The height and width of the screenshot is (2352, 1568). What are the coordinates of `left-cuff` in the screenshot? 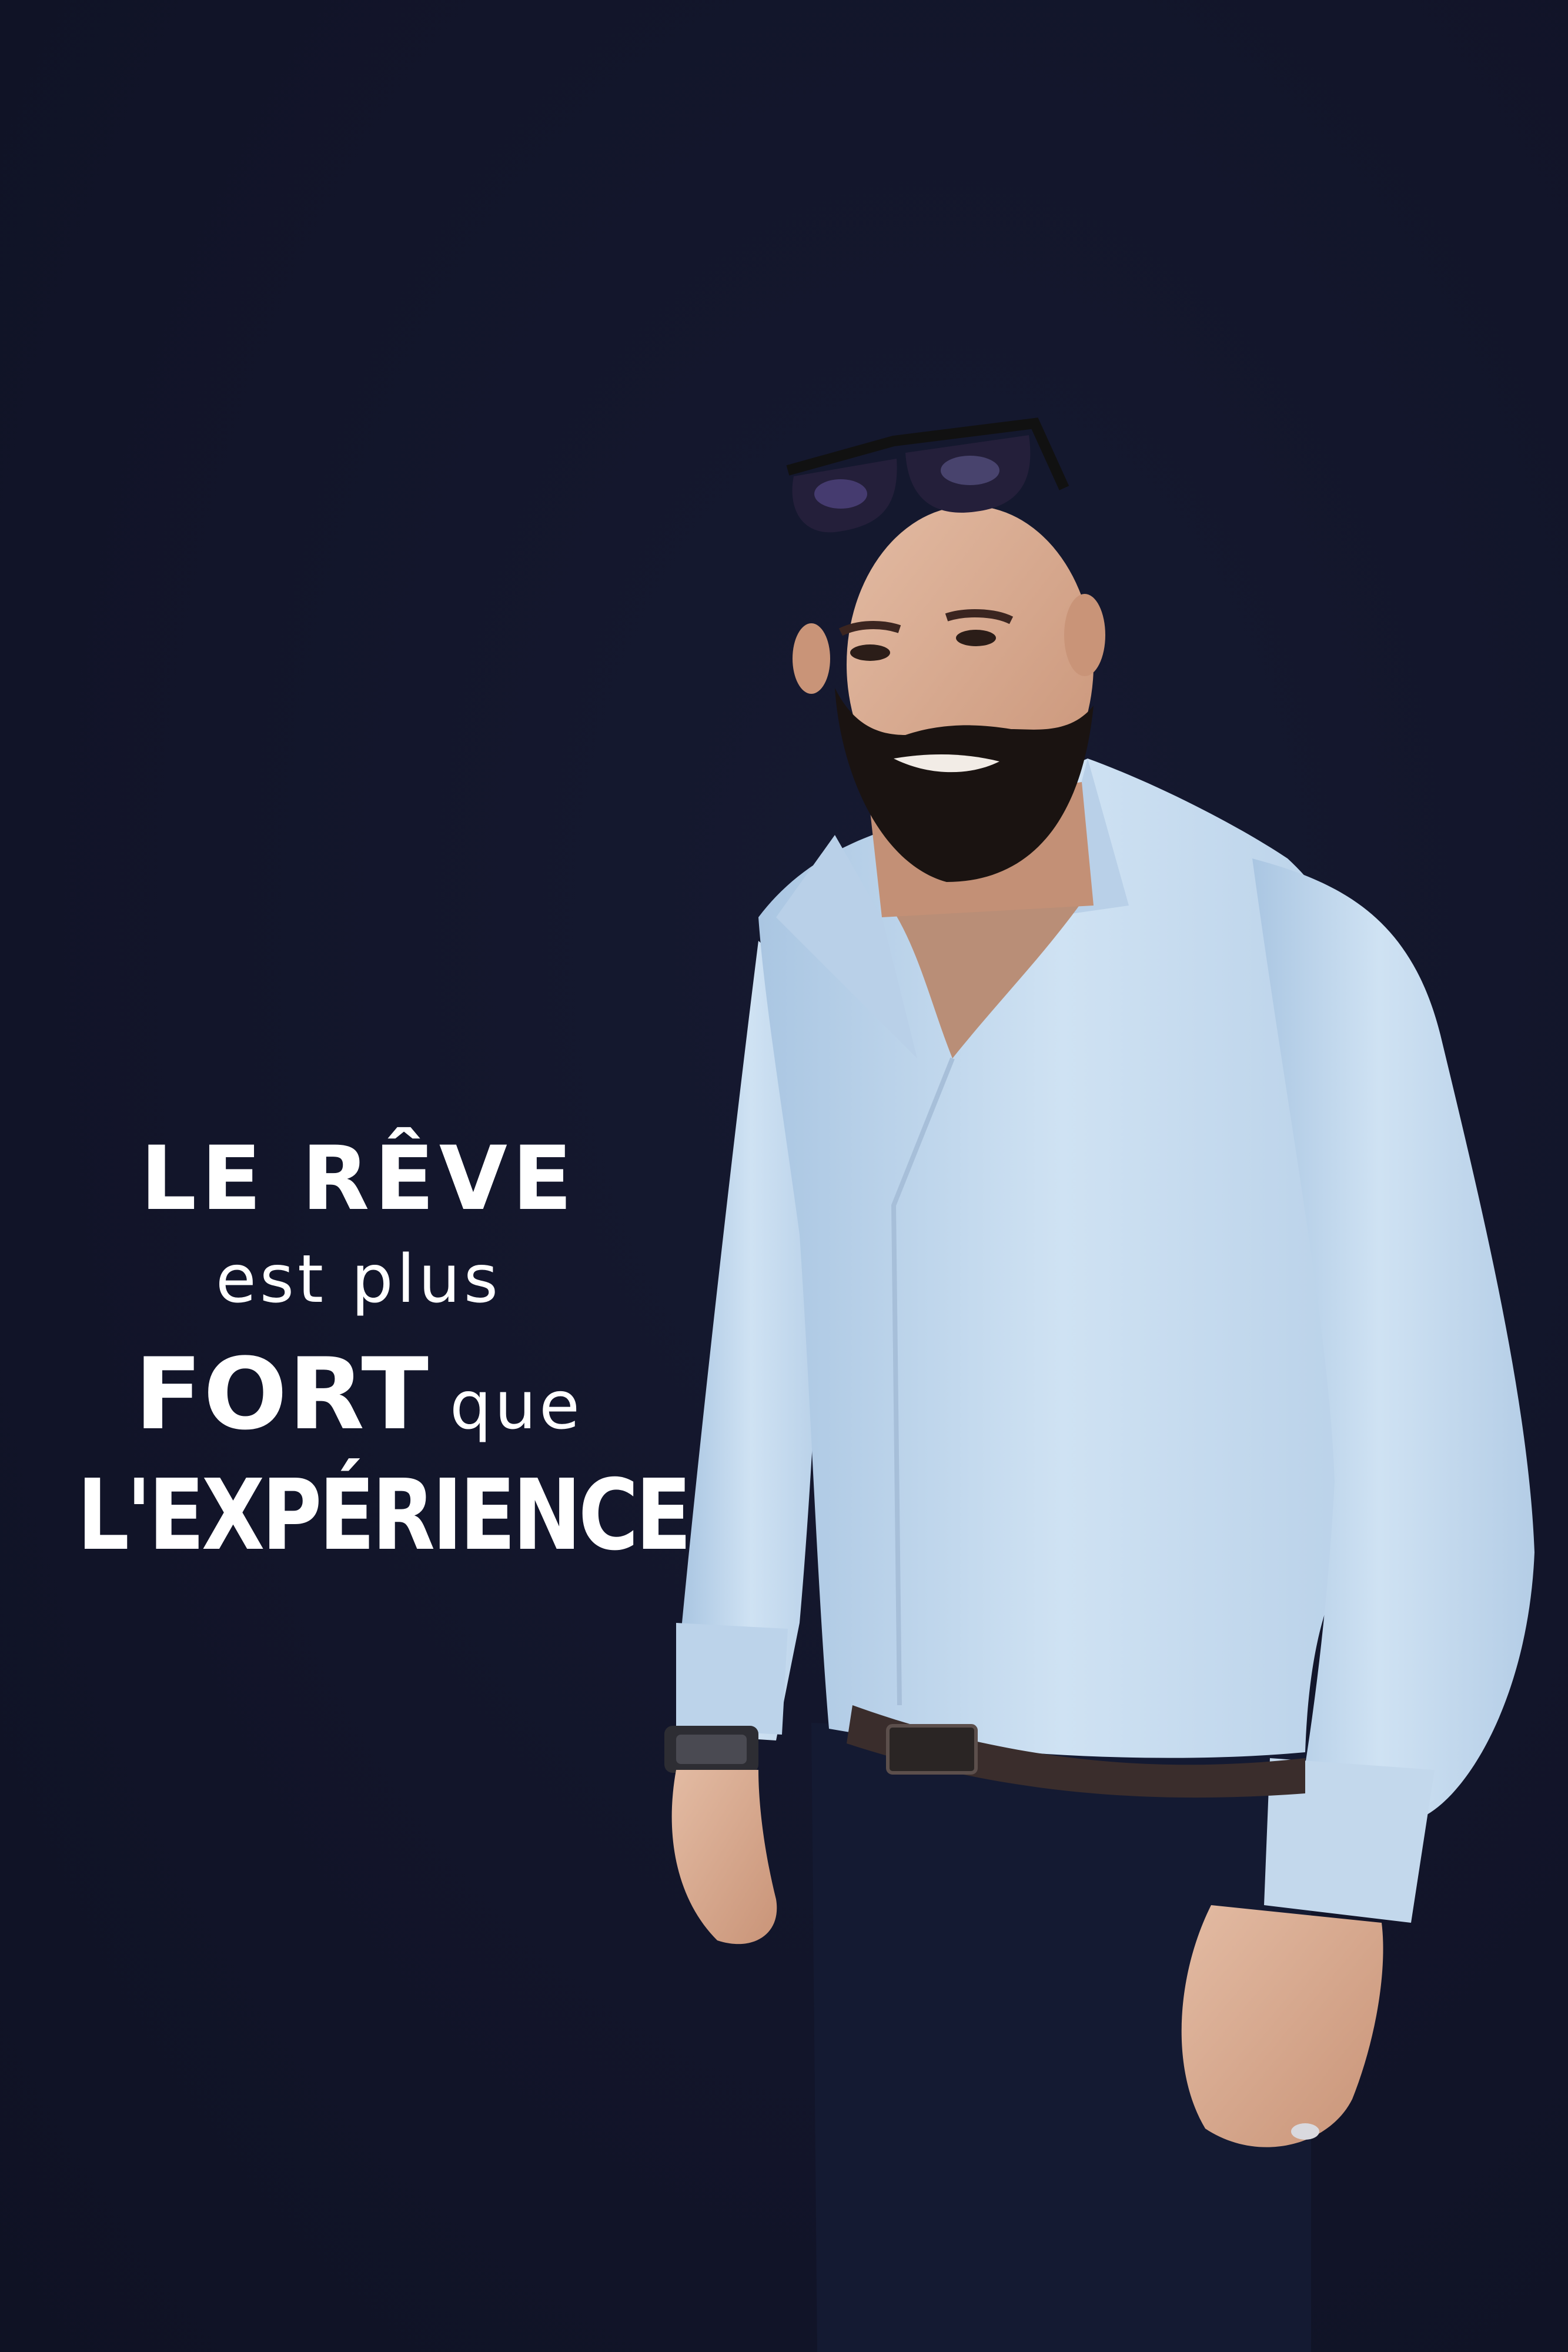 It's located at (732, 1679).